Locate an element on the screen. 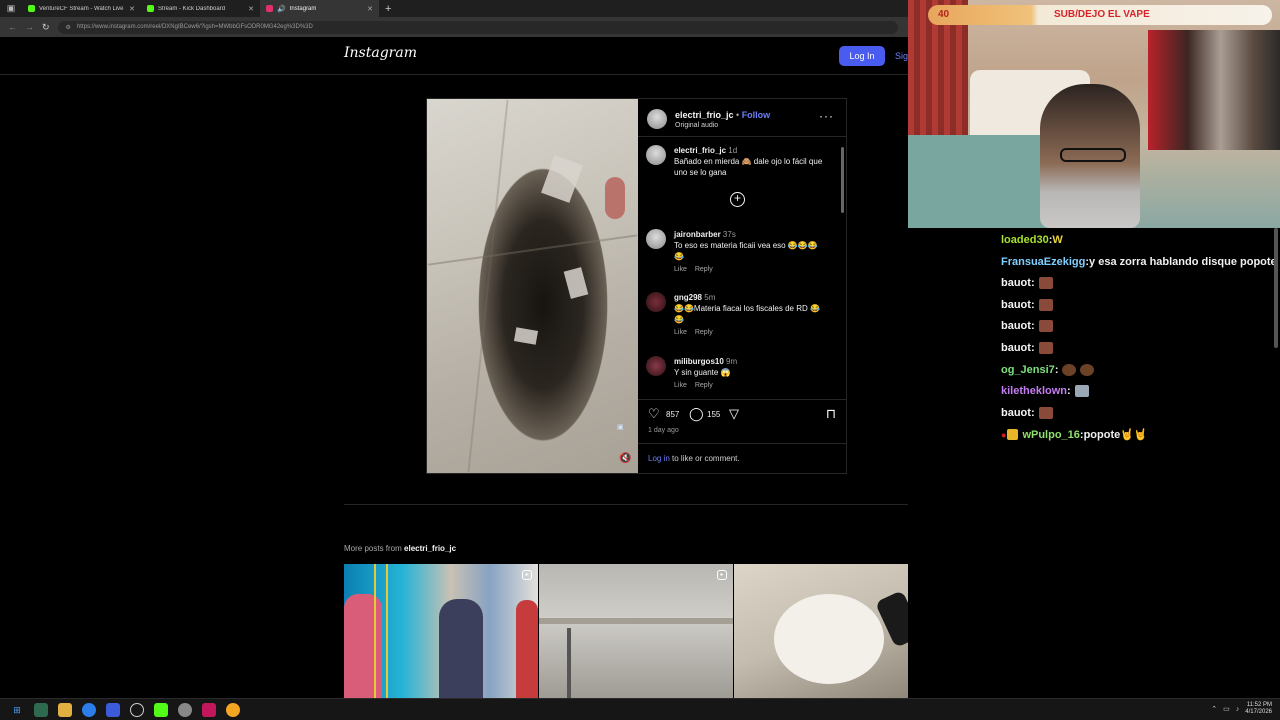 The height and width of the screenshot is (720, 1280). chevron-up-icon: ⌃ is located at coordinates (1214, 709).